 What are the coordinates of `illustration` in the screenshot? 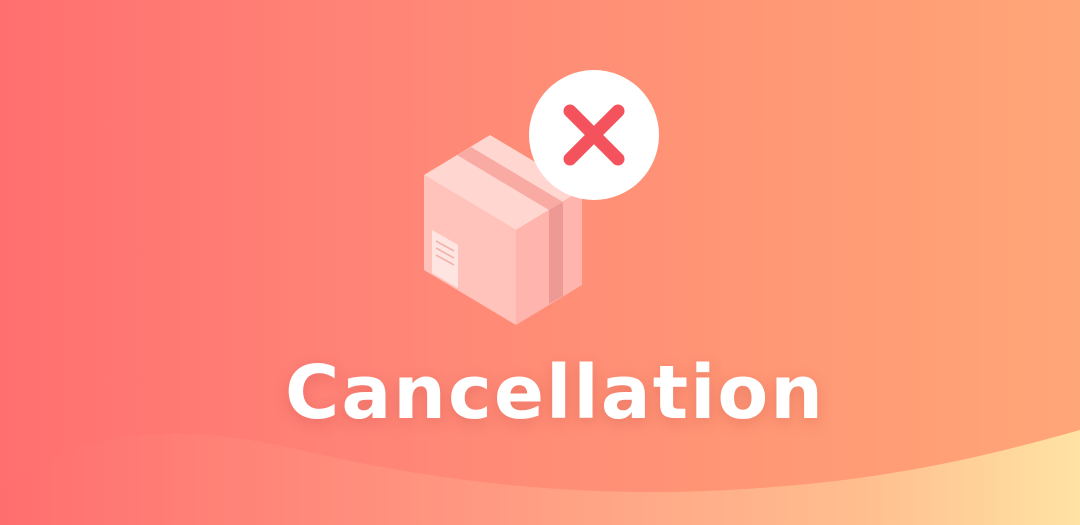 It's located at (541, 197).